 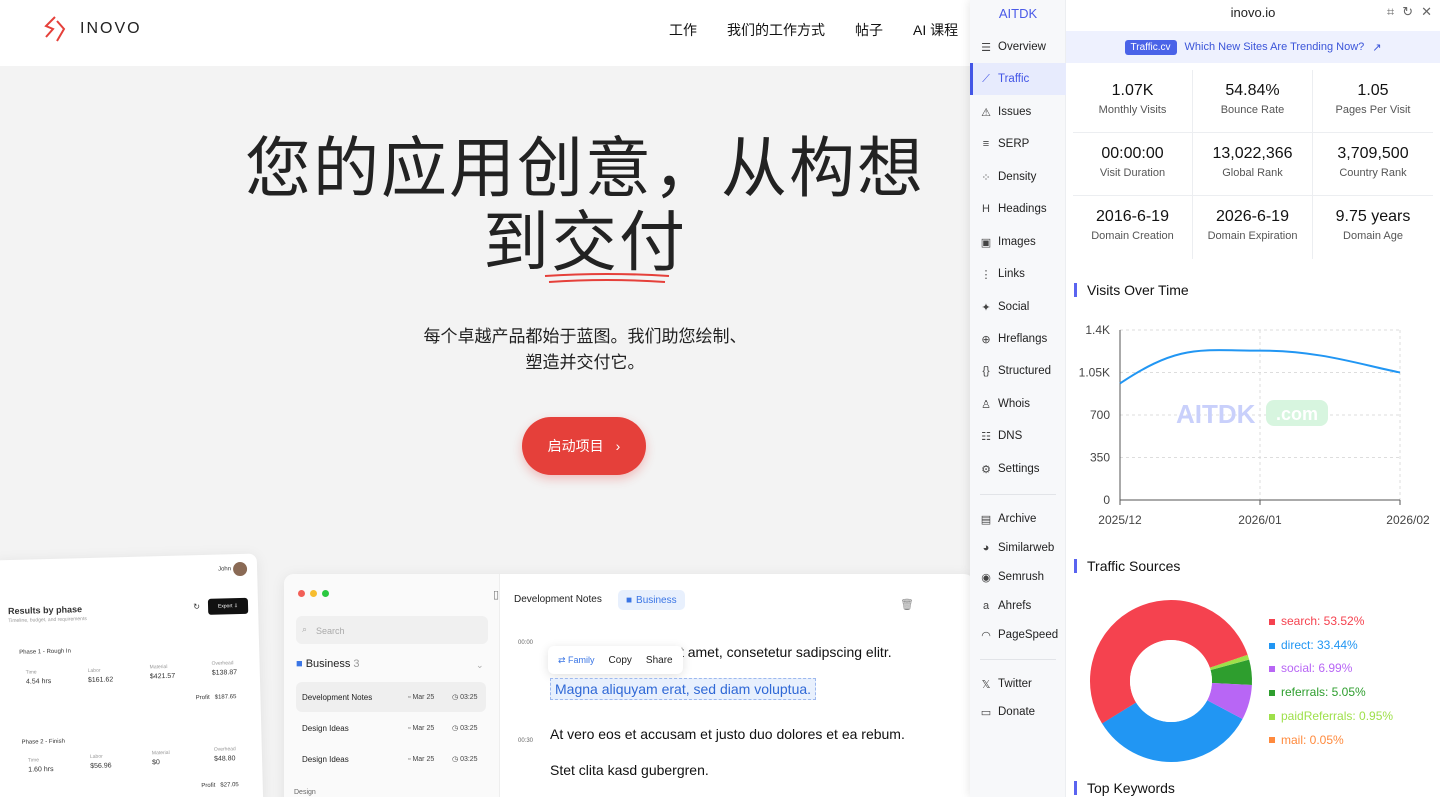 I want to click on legend-item: direct: 33.44%, so click(x=1331, y=646).